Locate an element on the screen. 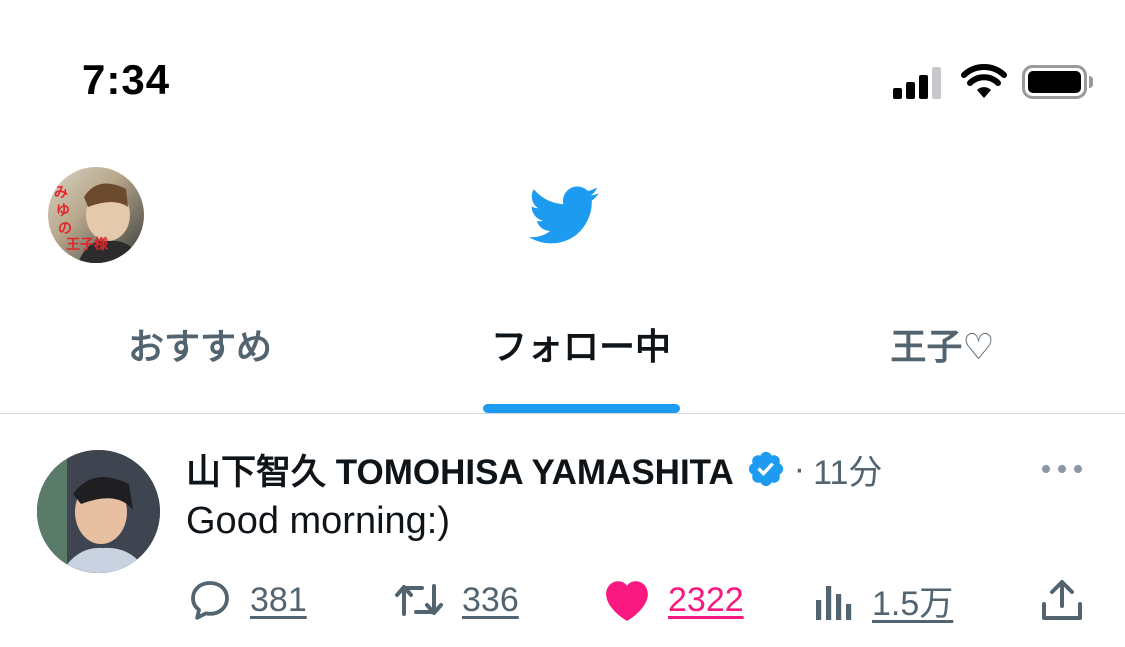 The image size is (1125, 647). tab-prince-list: 王子♡ is located at coordinates (942, 352).